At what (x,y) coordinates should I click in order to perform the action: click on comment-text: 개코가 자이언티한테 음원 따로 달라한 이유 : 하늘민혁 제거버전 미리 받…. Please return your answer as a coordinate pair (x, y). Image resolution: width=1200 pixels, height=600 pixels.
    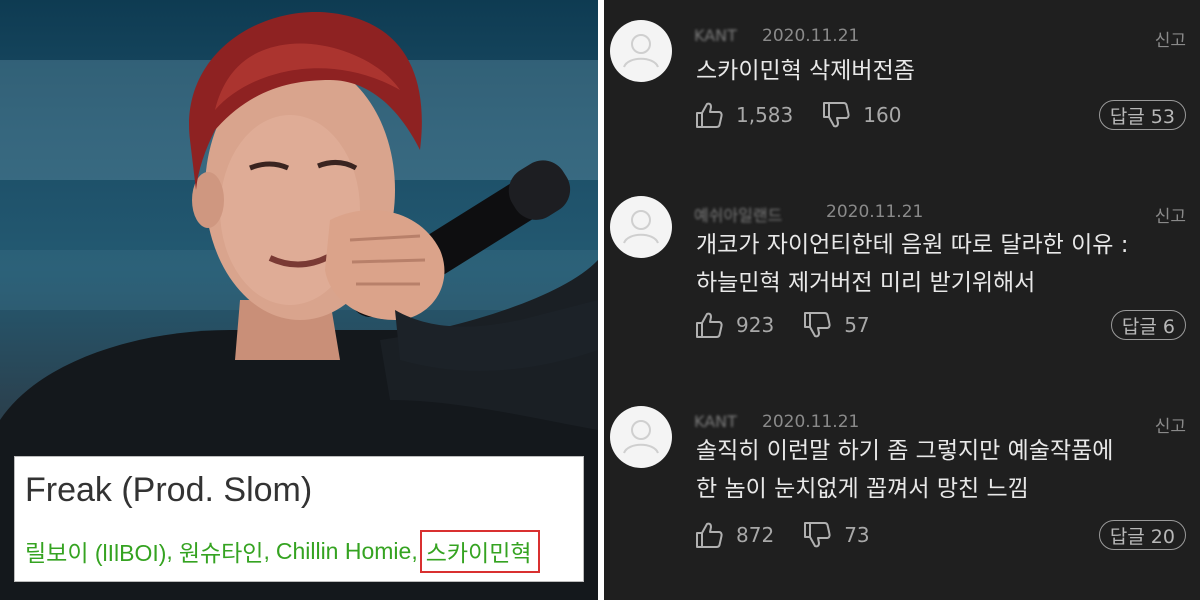
    Looking at the image, I should click on (912, 264).